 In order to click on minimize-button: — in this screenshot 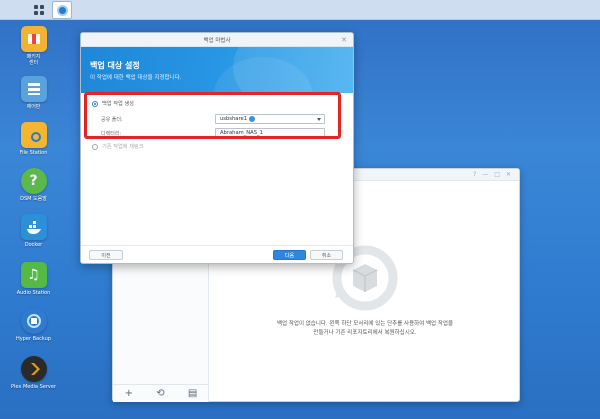, I will do `click(485, 175)`.